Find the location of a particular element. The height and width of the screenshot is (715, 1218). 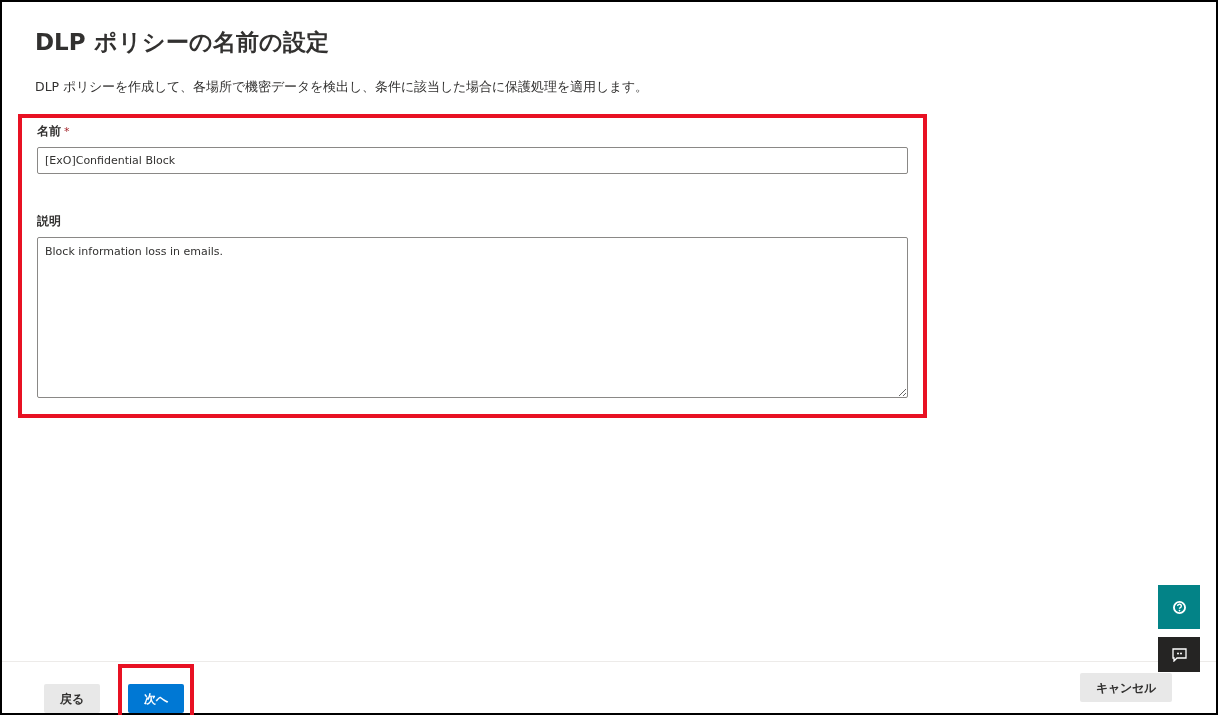

field-label: 説明 is located at coordinates (49, 221).